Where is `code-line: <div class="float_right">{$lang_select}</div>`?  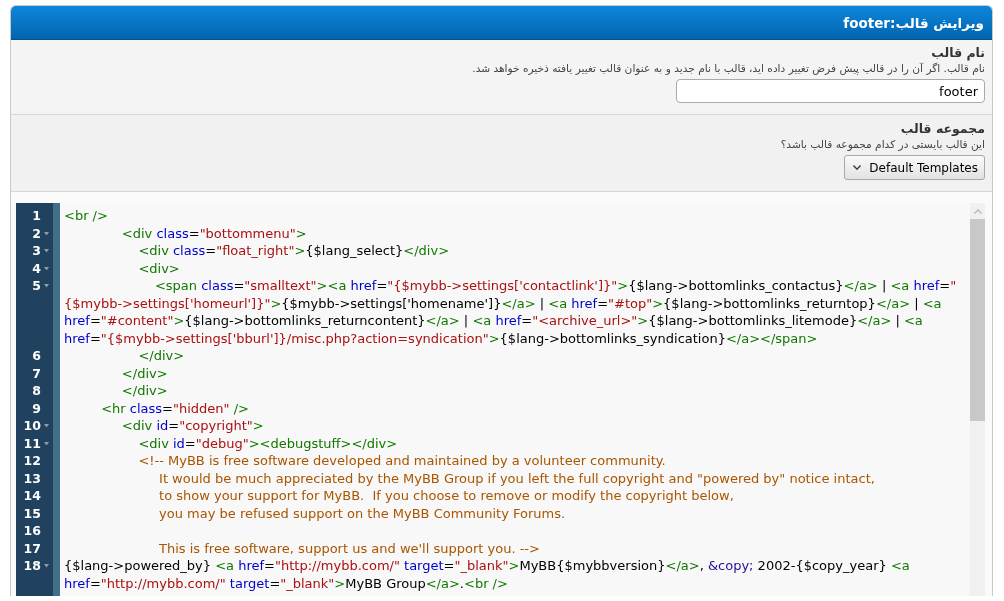
code-line: <div class="float_right">{$lang_select}</div> is located at coordinates (294, 251).